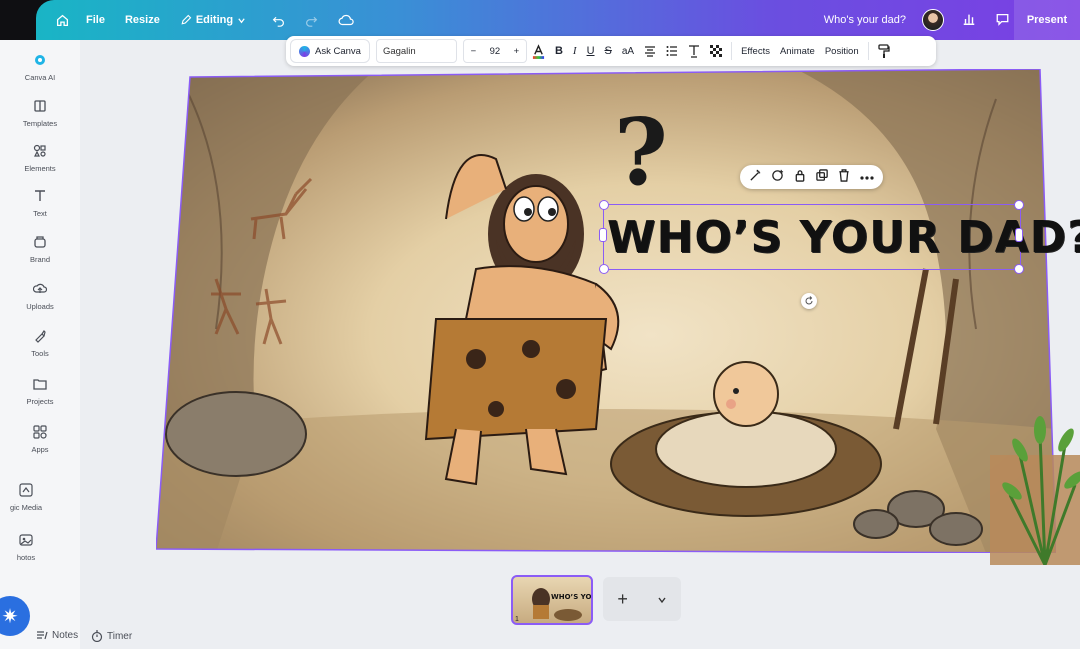 This screenshot has width=1080, height=649. Describe the element at coordinates (97, 636) in the screenshot. I see `timer-icon` at that location.